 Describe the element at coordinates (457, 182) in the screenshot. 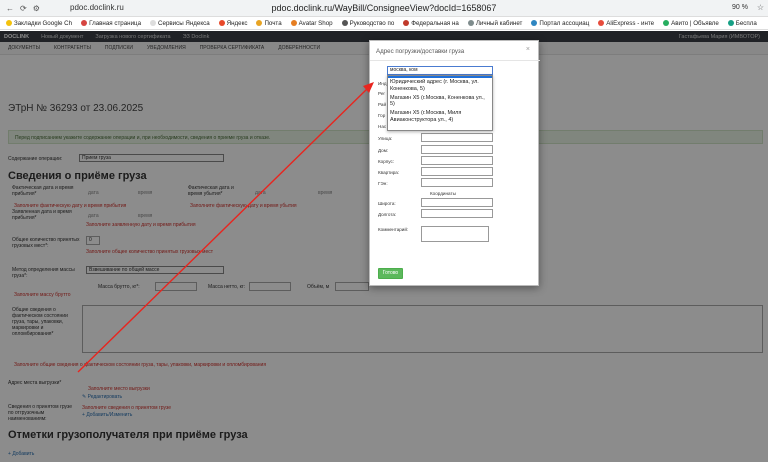

I see `gln-input` at that location.